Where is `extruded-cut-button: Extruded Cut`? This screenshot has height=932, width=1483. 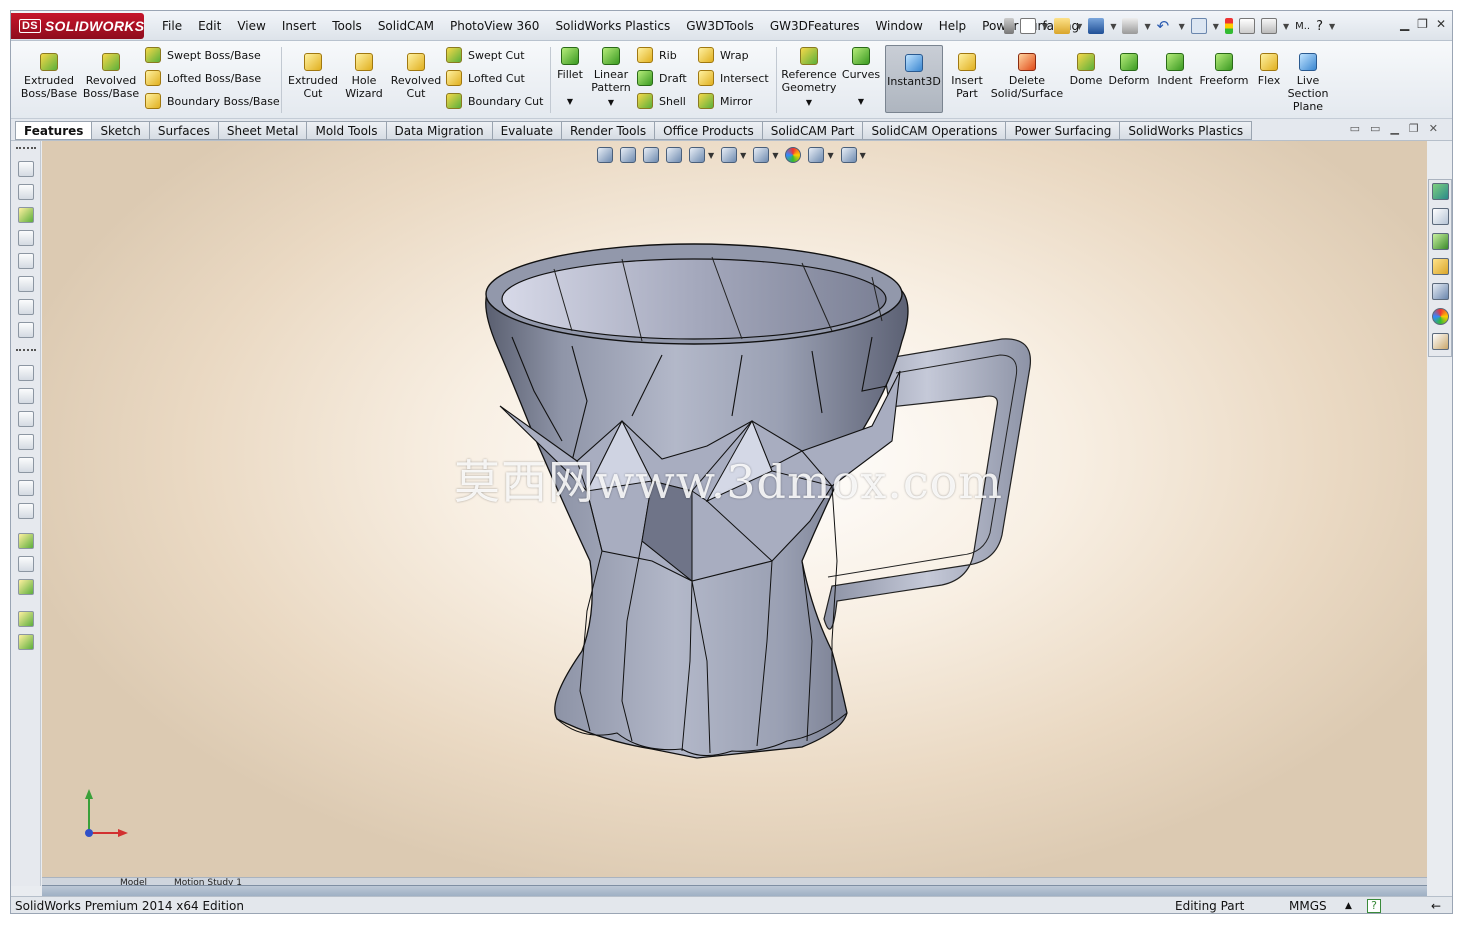
extruded-cut-button: Extruded Cut is located at coordinates (313, 76).